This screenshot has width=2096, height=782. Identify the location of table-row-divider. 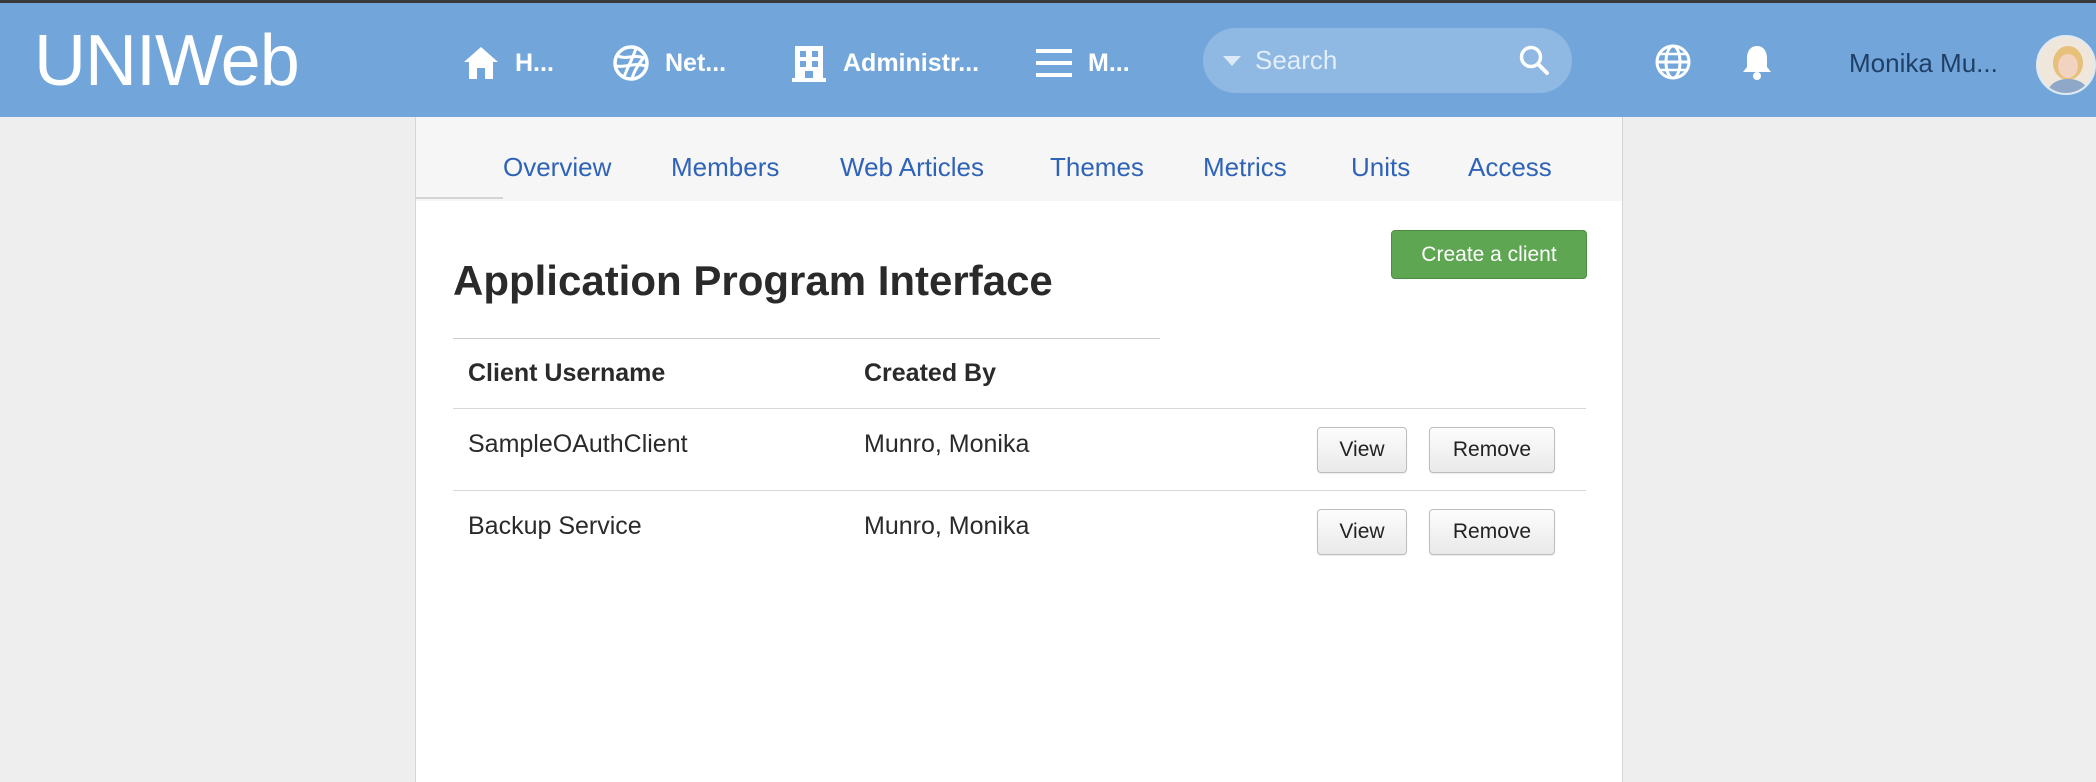
(1019, 490).